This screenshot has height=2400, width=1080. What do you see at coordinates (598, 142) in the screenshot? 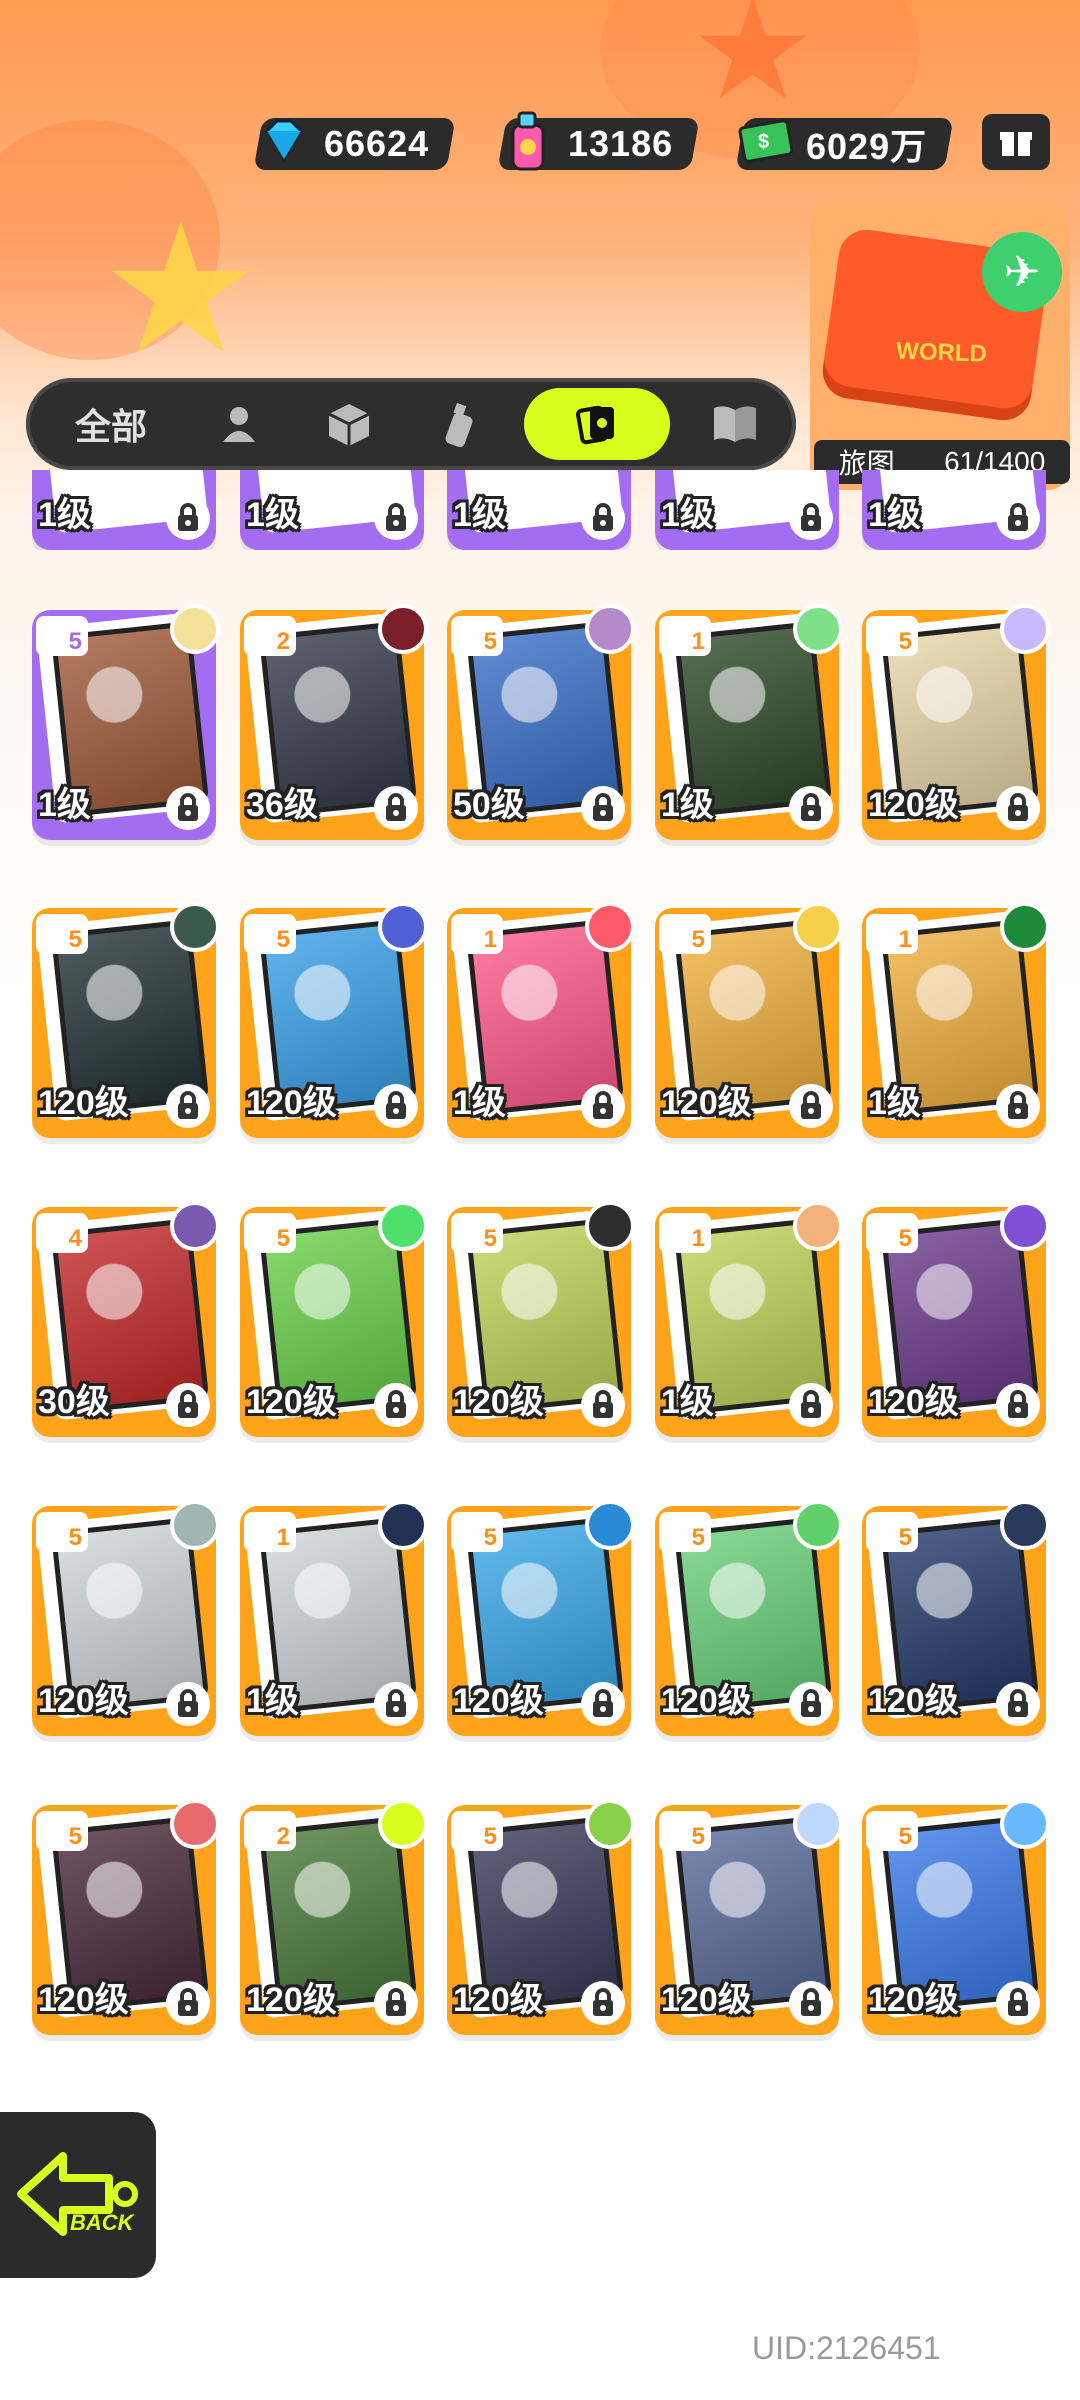
I see `spray-counter: 13186` at bounding box center [598, 142].